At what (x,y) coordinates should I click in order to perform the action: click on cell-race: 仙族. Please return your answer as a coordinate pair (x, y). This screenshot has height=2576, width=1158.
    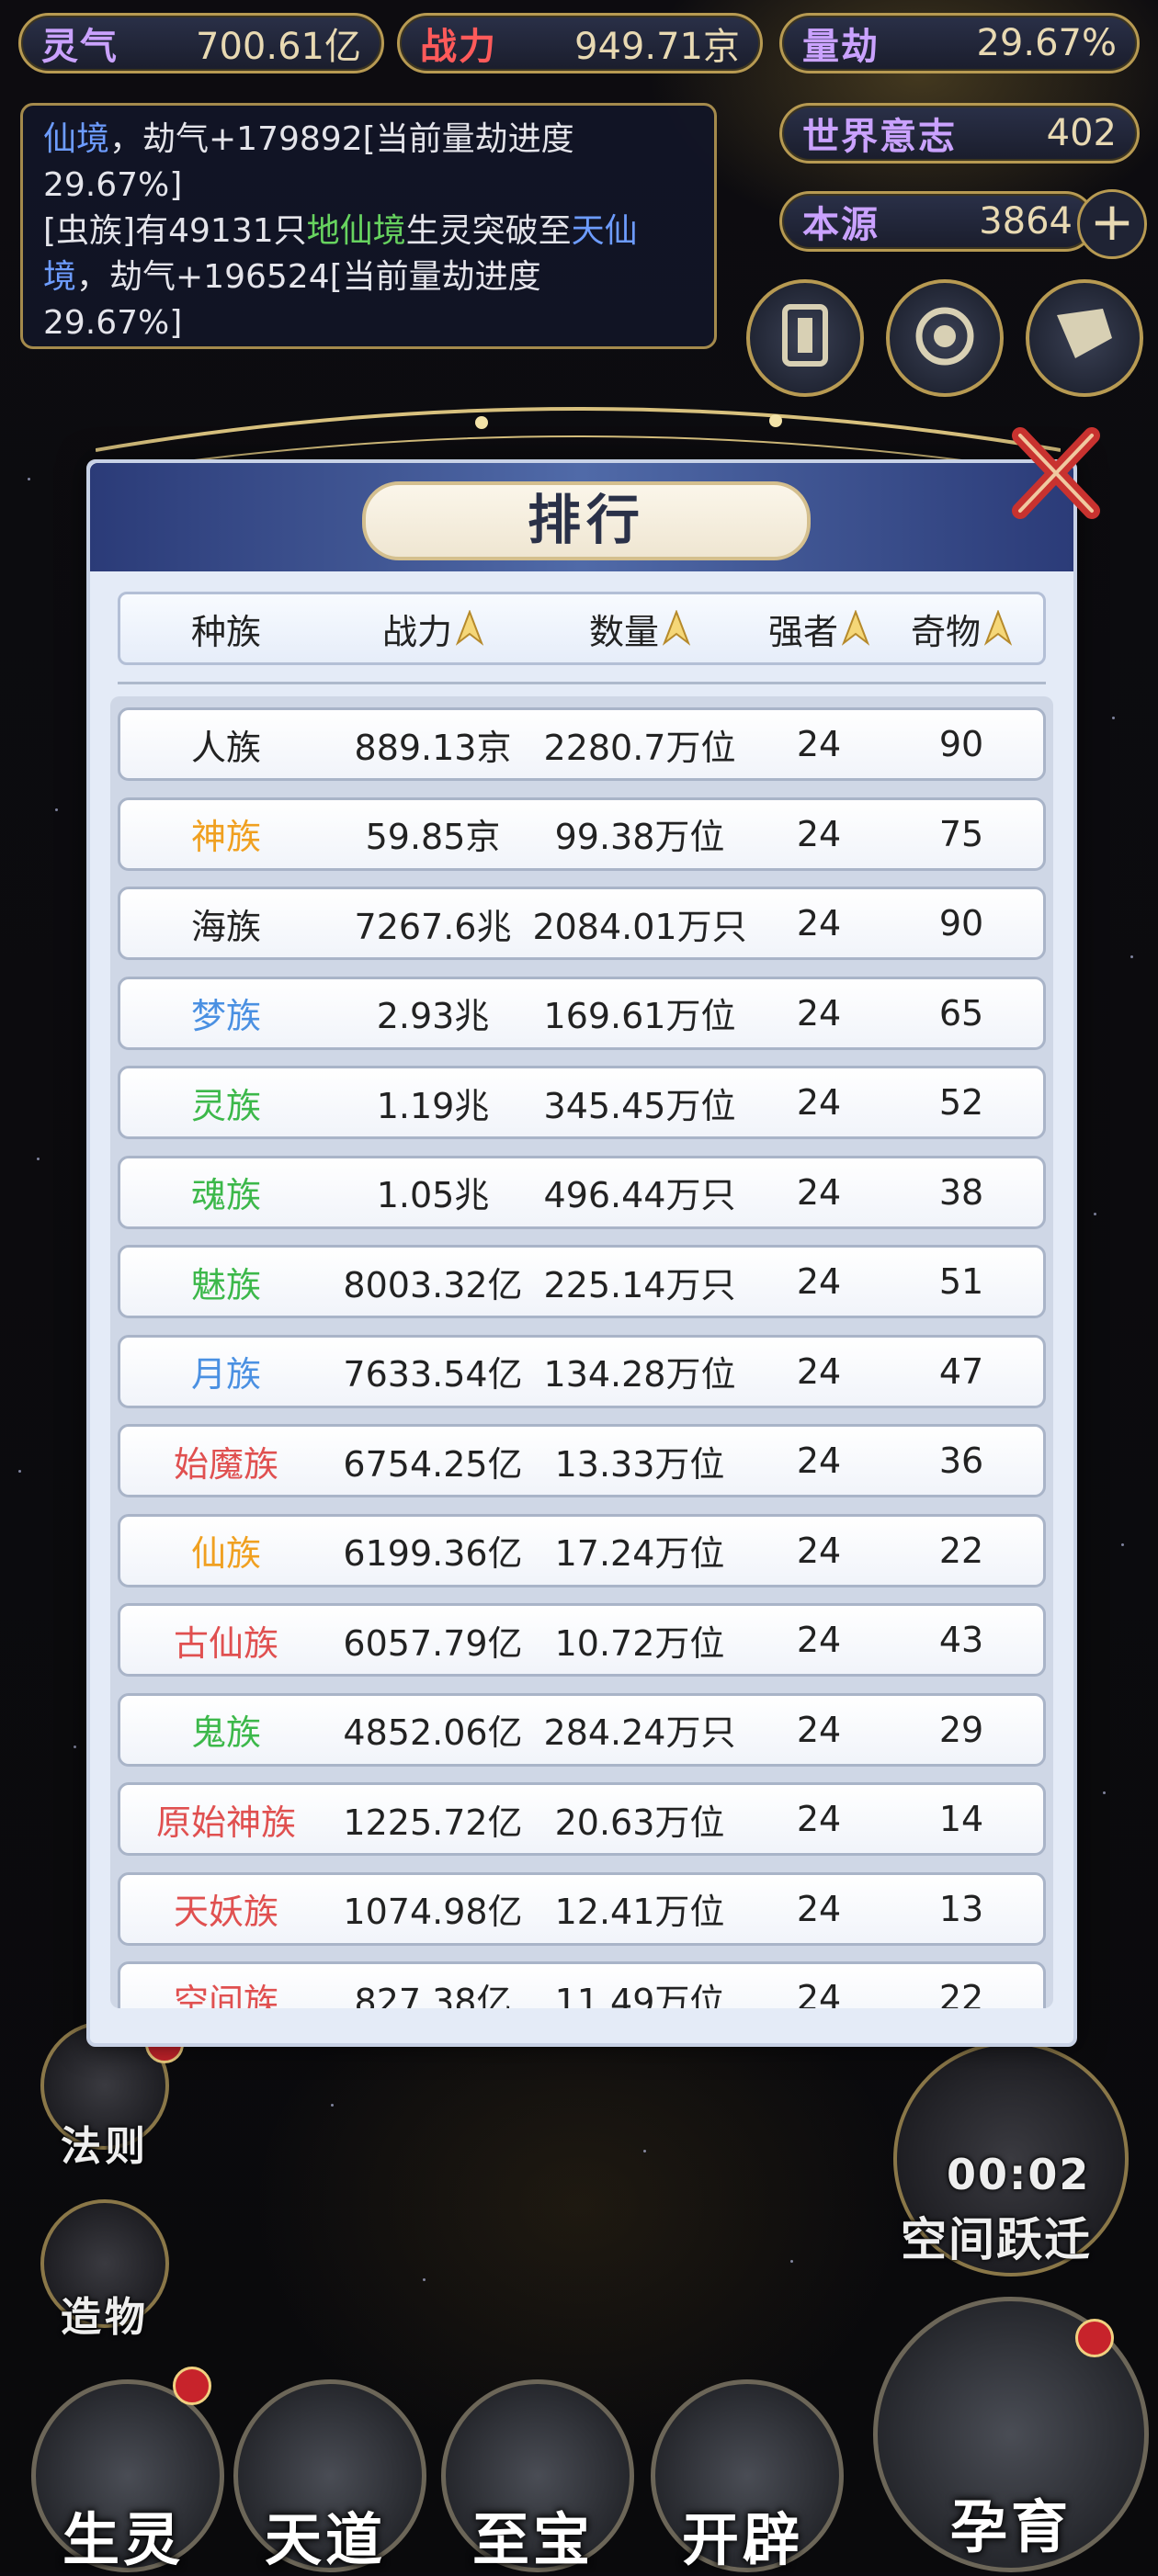
    Looking at the image, I should click on (225, 1553).